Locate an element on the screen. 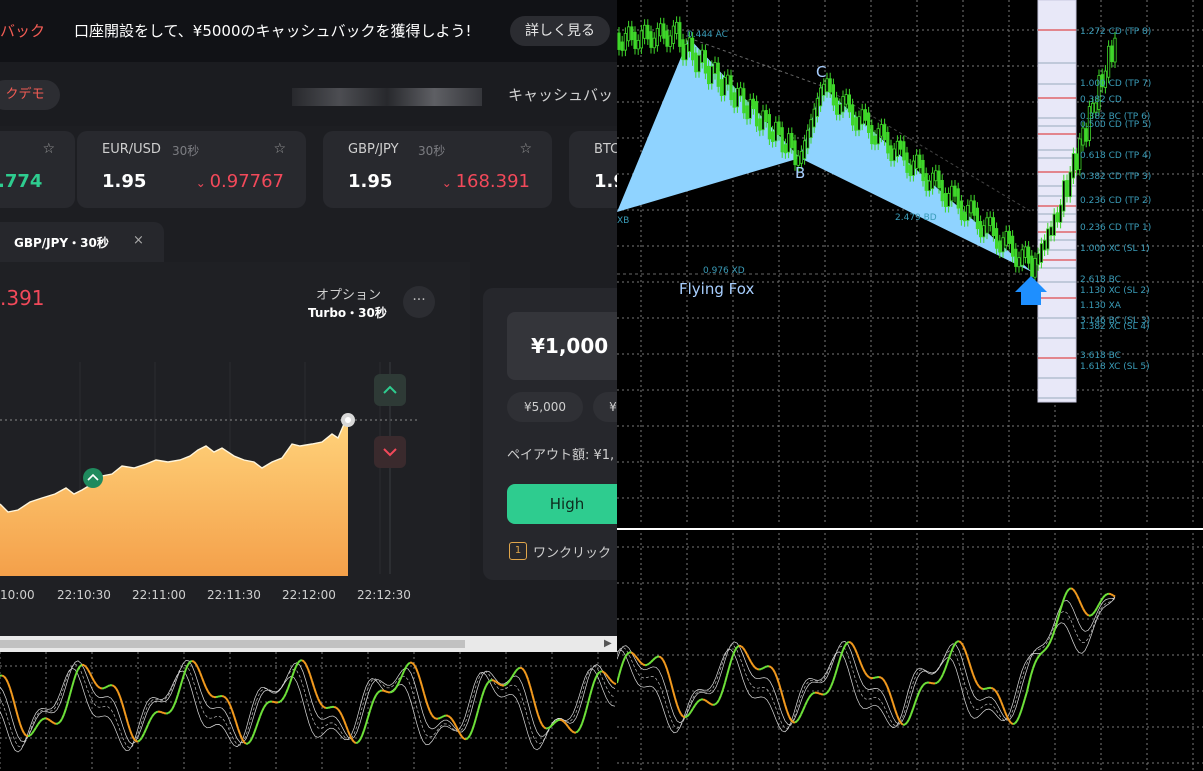 This screenshot has width=1203, height=771. fib-level-label: 0.236 CD (TP 1) is located at coordinates (1116, 228).